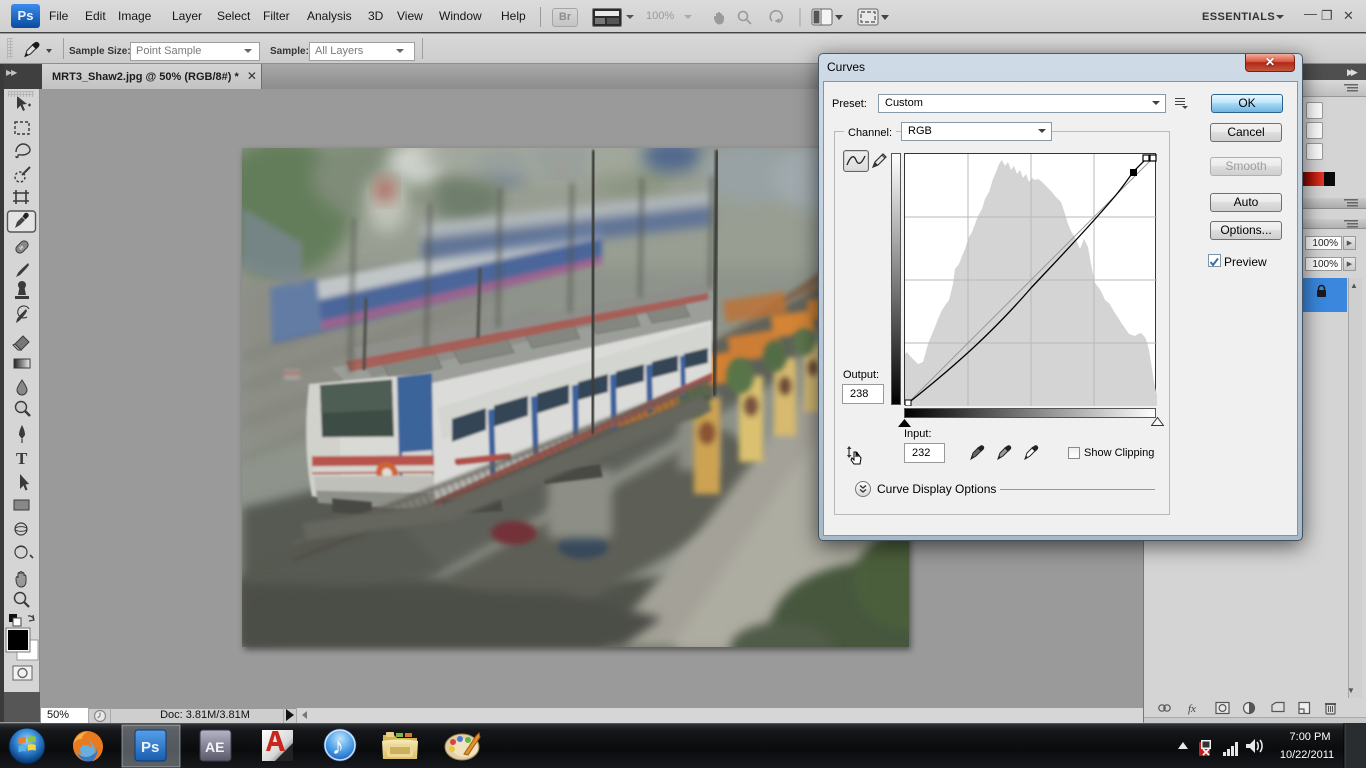 Image resolution: width=1366 pixels, height=768 pixels. Describe the element at coordinates (1192, 709) in the screenshot. I see `svg-text: fx` at that location.